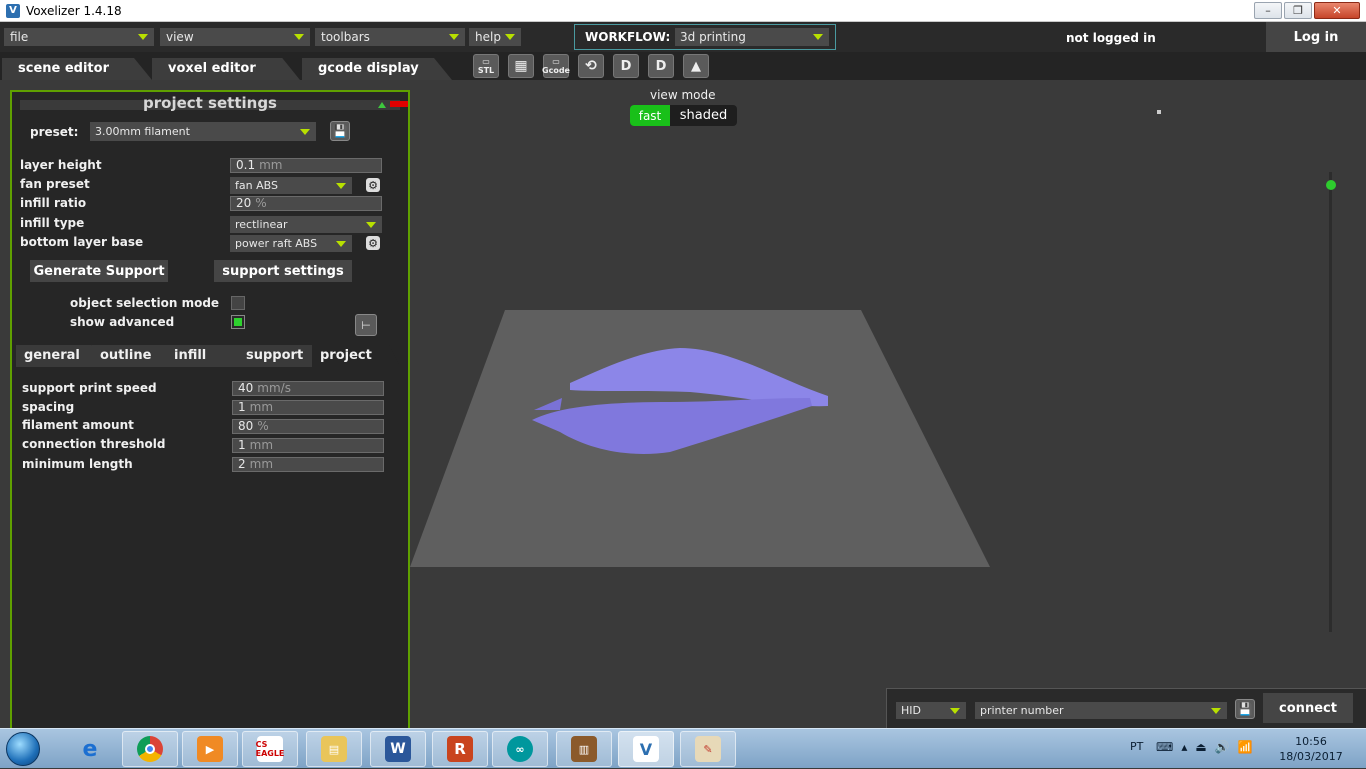  Describe the element at coordinates (1337, 10) in the screenshot. I see `close-button: ✕` at that location.